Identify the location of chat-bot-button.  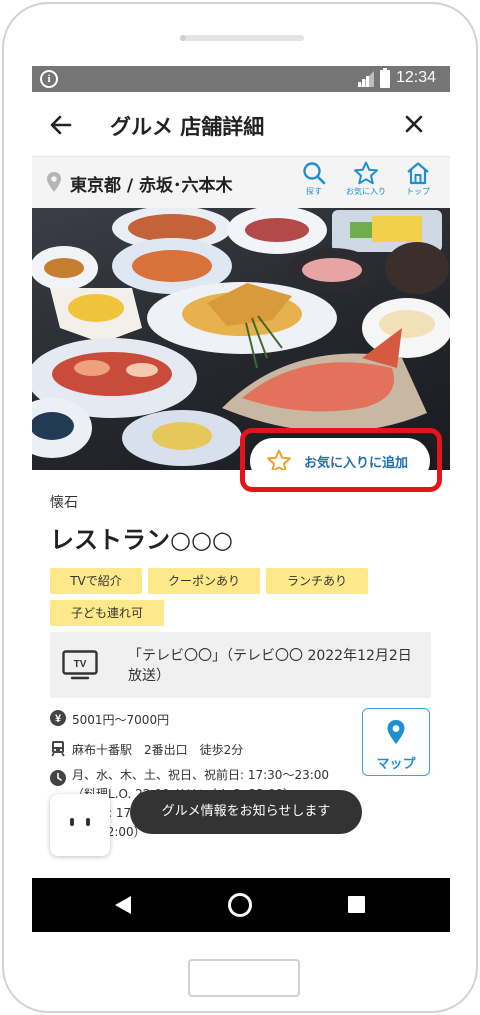
(80, 825).